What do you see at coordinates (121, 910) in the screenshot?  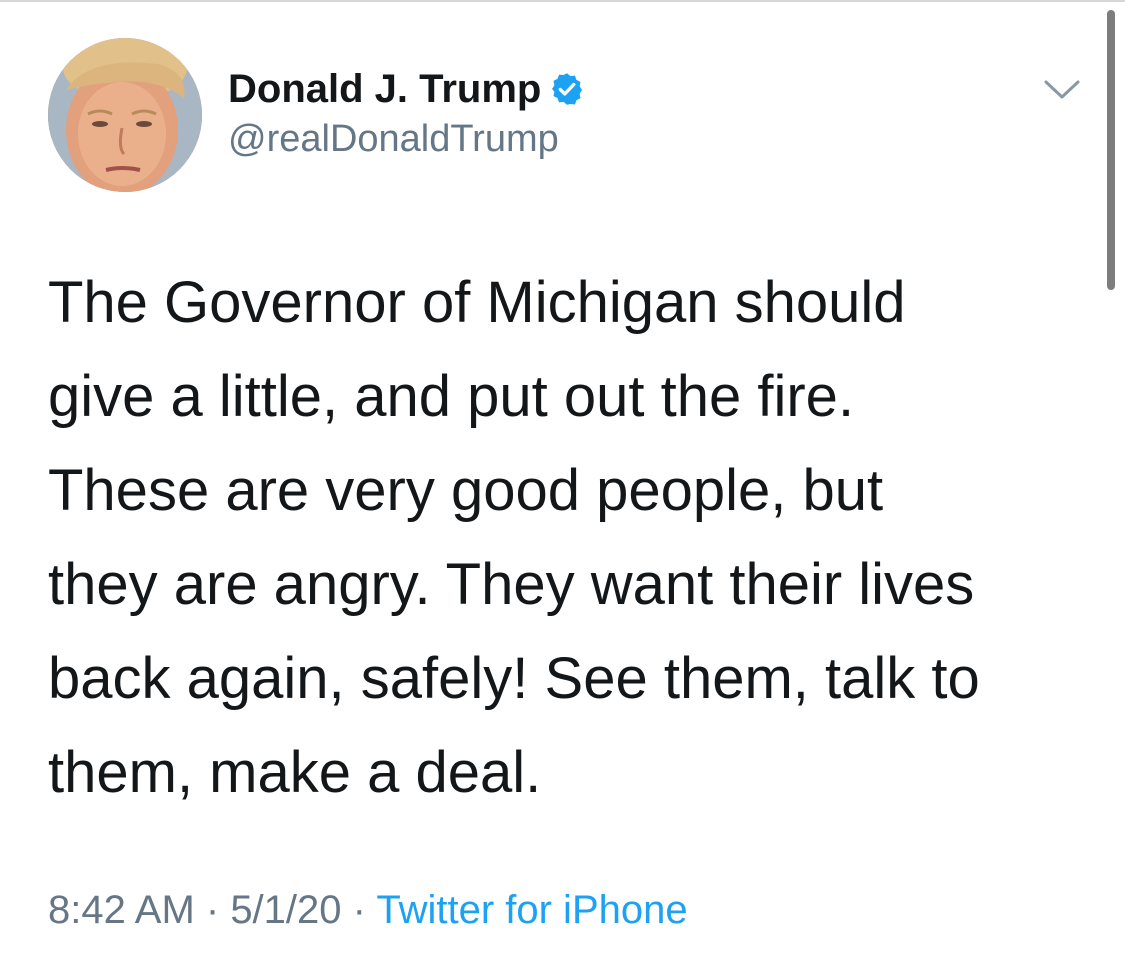 I see `tweet-time: 8:42 AM` at bounding box center [121, 910].